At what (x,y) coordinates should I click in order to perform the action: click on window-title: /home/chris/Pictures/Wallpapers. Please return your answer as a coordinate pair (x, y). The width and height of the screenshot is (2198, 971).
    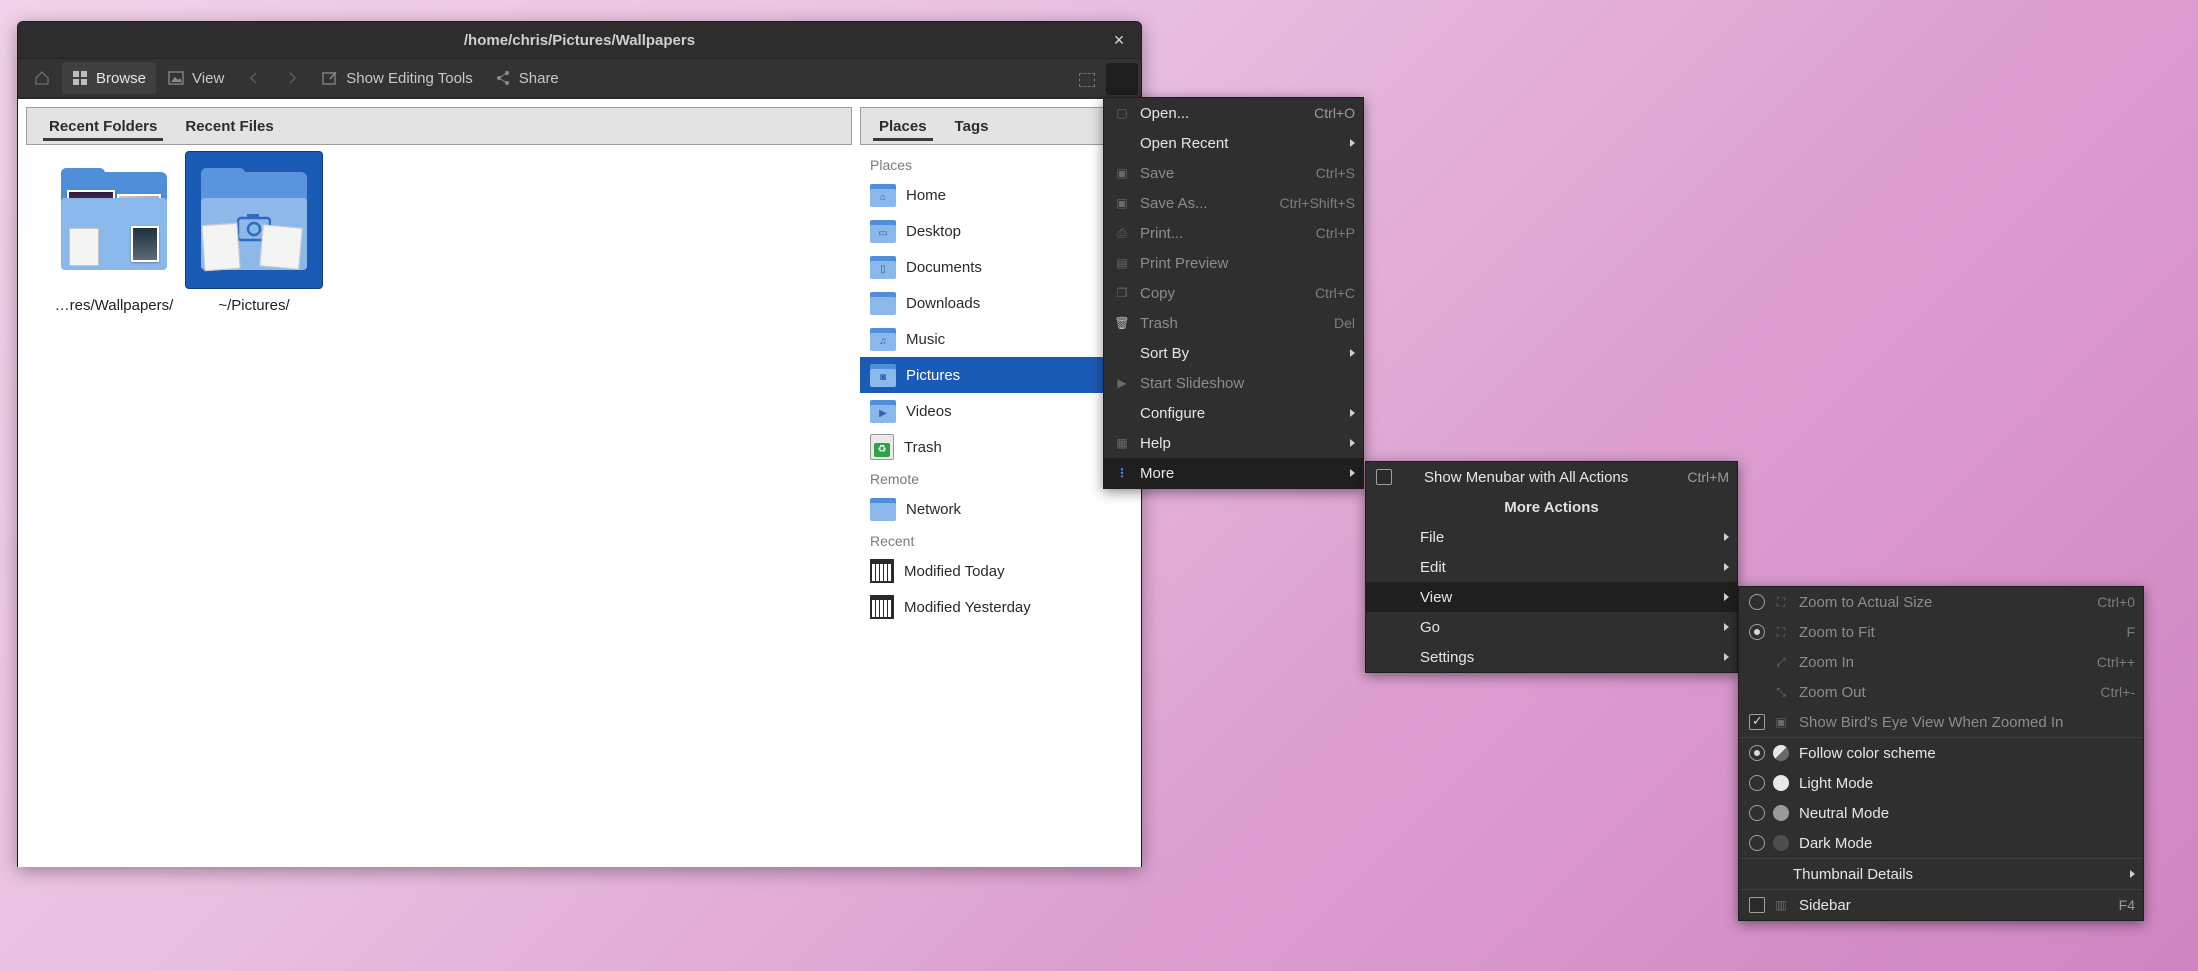
    Looking at the image, I should click on (579, 40).